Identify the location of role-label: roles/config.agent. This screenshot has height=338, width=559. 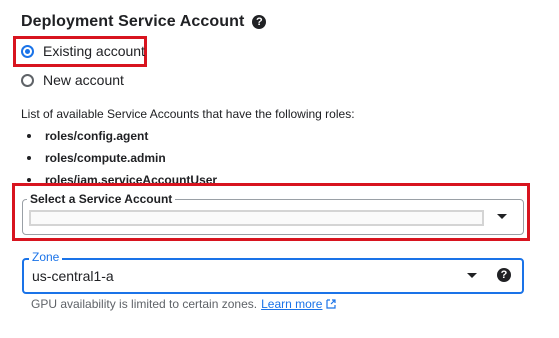
(97, 136).